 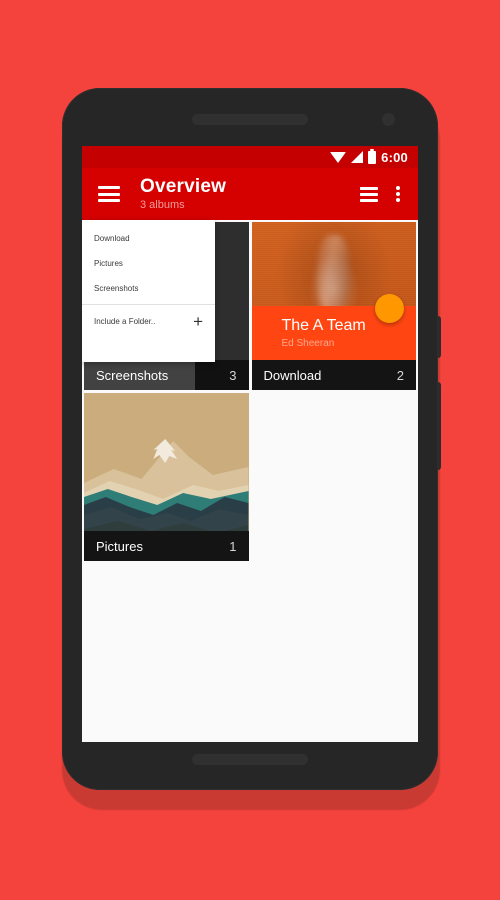 I want to click on toolbar-title-group: Overview 3 albums, so click(x=250, y=193).